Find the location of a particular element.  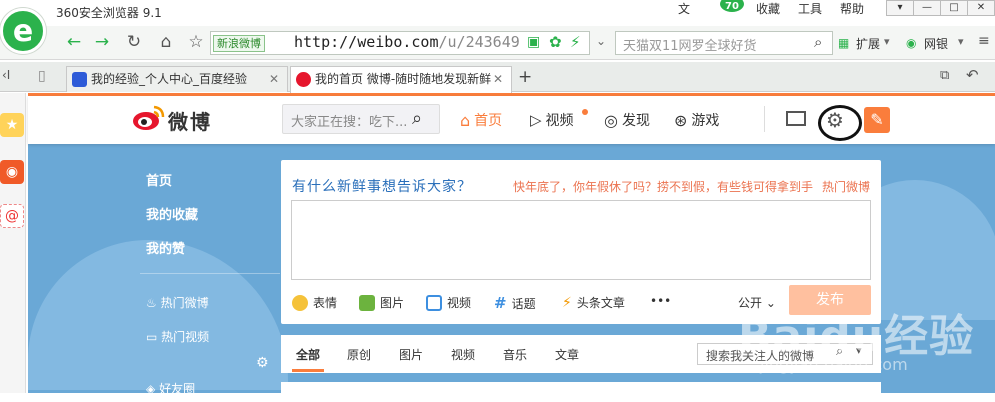

url-dropdown-icon: ⌄ is located at coordinates (601, 41).